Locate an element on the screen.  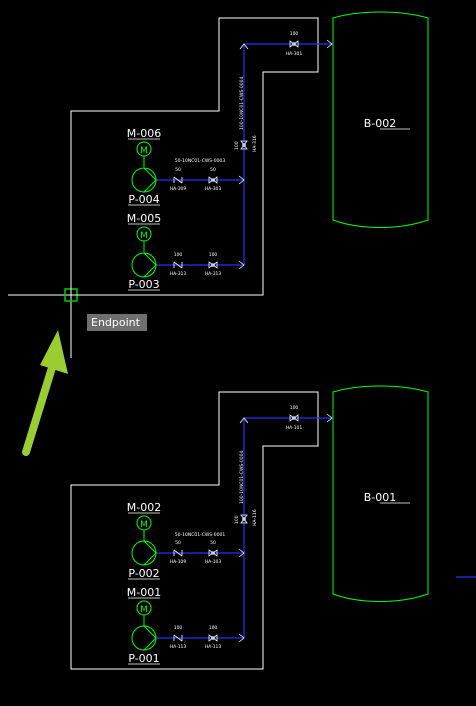
pump-group-upper: M-006 M P-004 is located at coordinates (144, 166).